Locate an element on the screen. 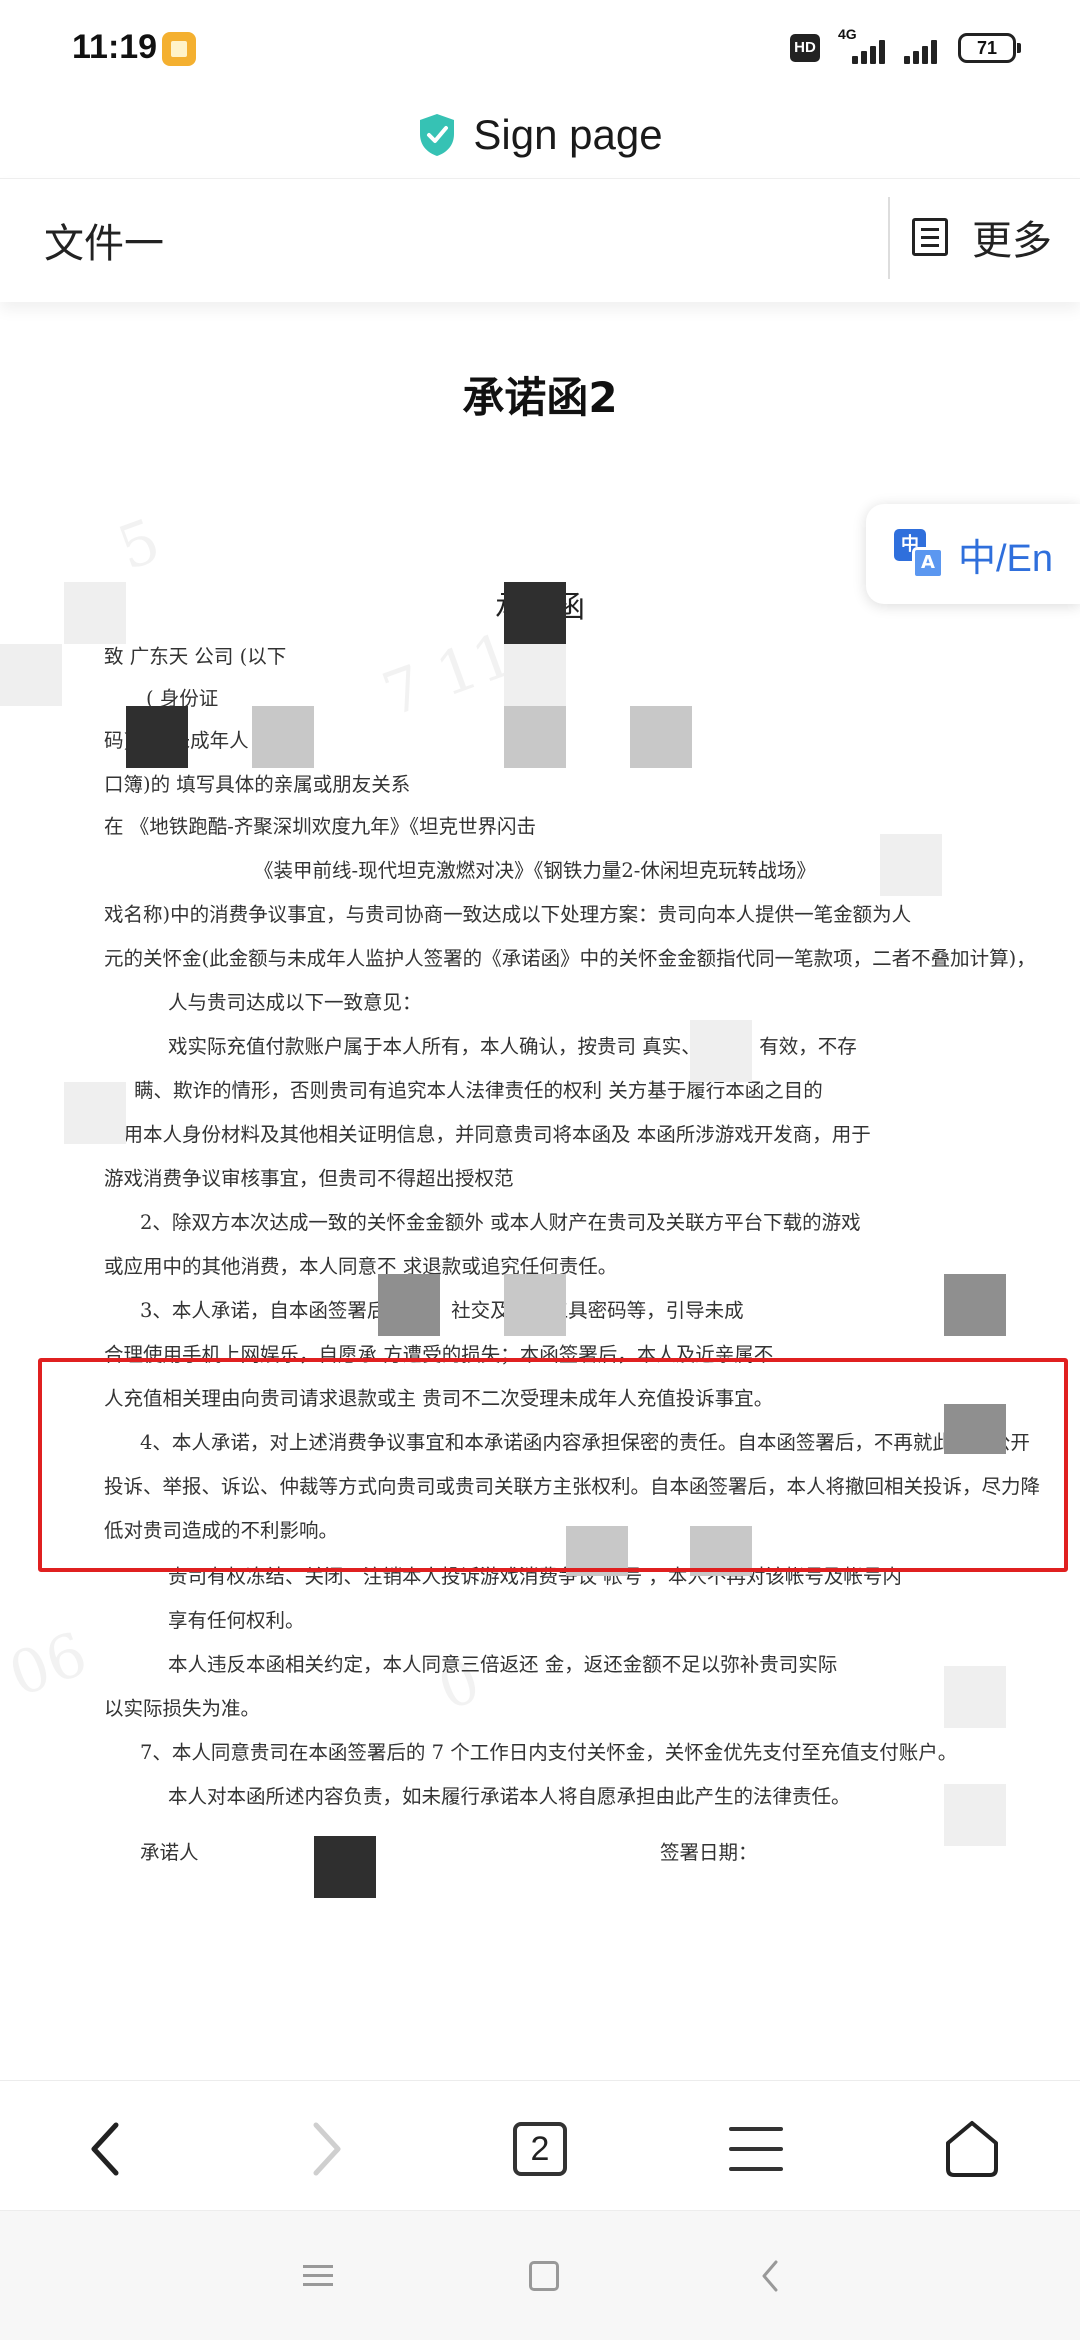 The height and width of the screenshot is (2340, 1080). tabs-button: 2 is located at coordinates (540, 2149).